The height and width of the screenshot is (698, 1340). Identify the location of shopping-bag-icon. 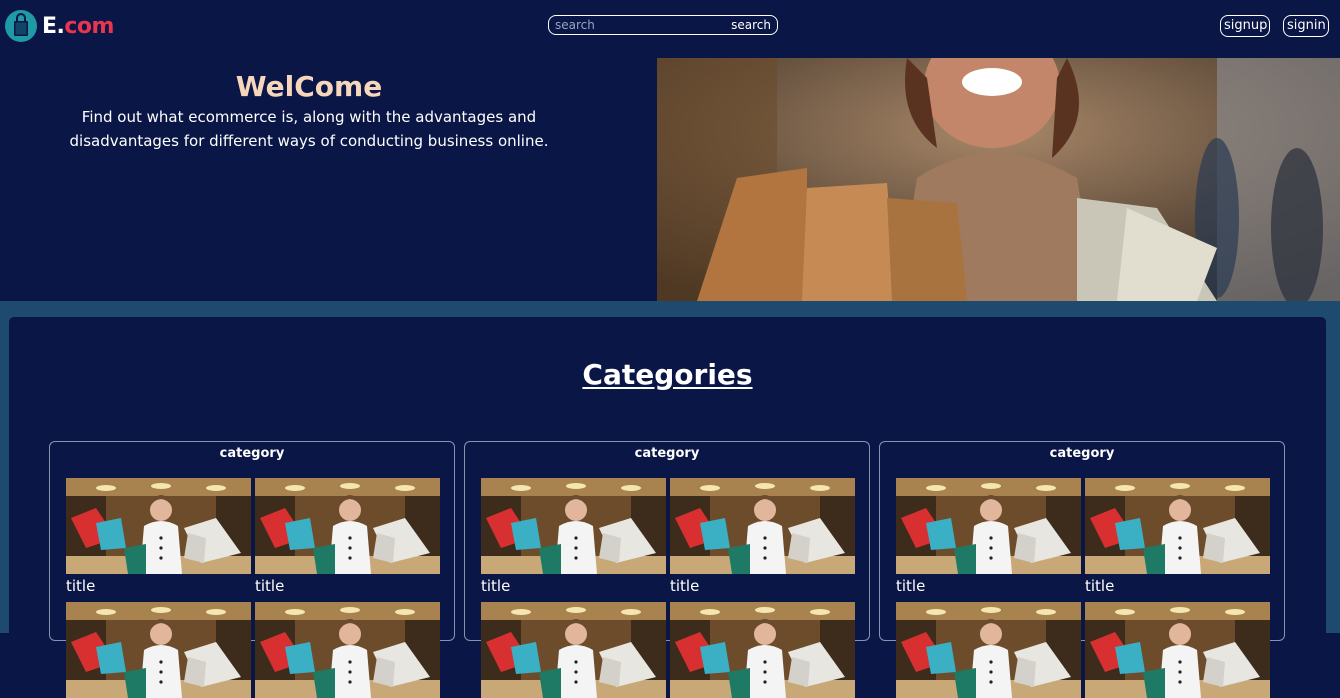
(21, 26).